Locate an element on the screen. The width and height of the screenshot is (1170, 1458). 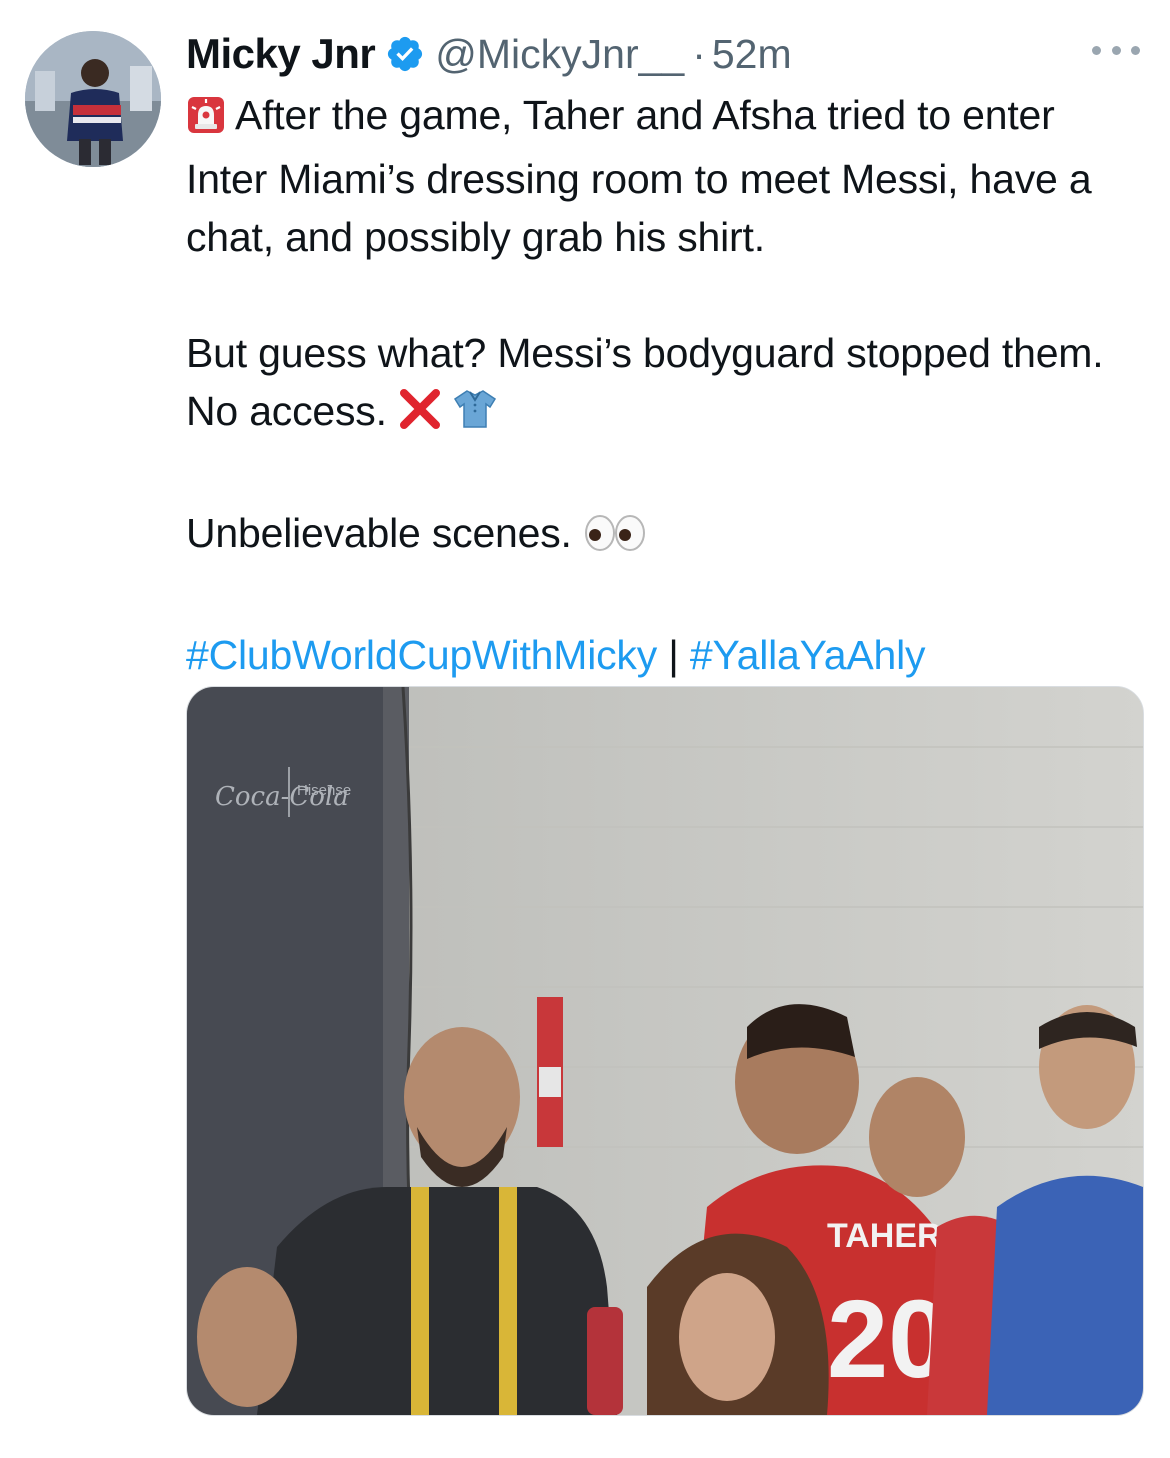
jersey-name: TAHER is located at coordinates (884, 1236).